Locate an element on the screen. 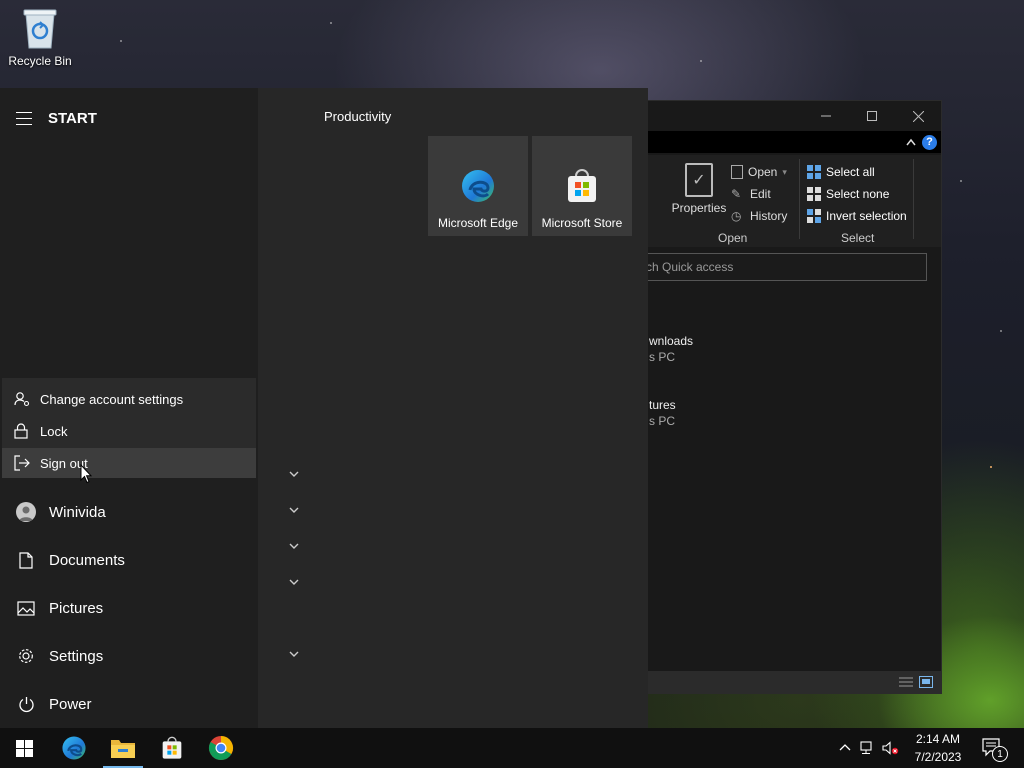  maximize-button is located at coordinates (872, 116).